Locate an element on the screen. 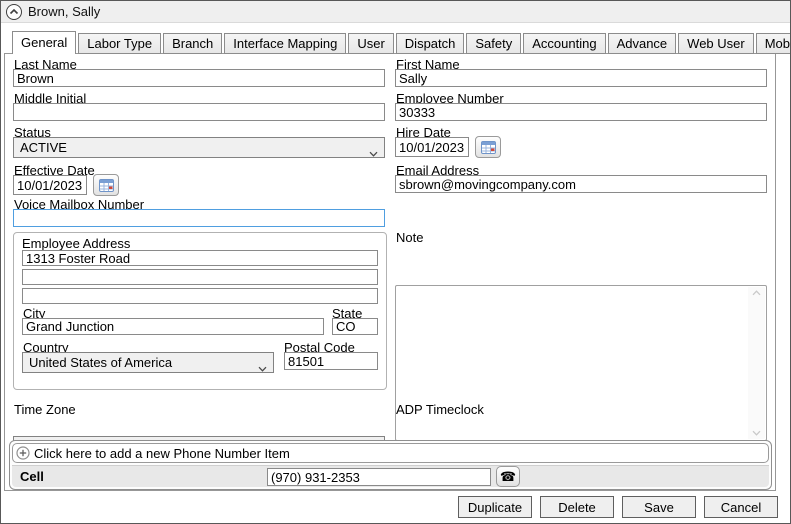  tab-web-user: Web User is located at coordinates (716, 43).